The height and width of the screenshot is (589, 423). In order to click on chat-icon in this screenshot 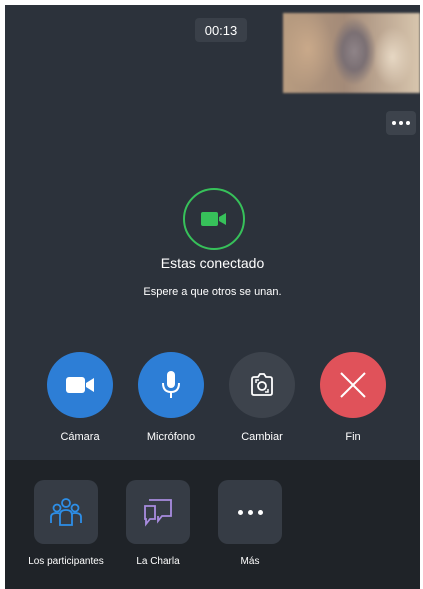, I will do `click(158, 513)`.